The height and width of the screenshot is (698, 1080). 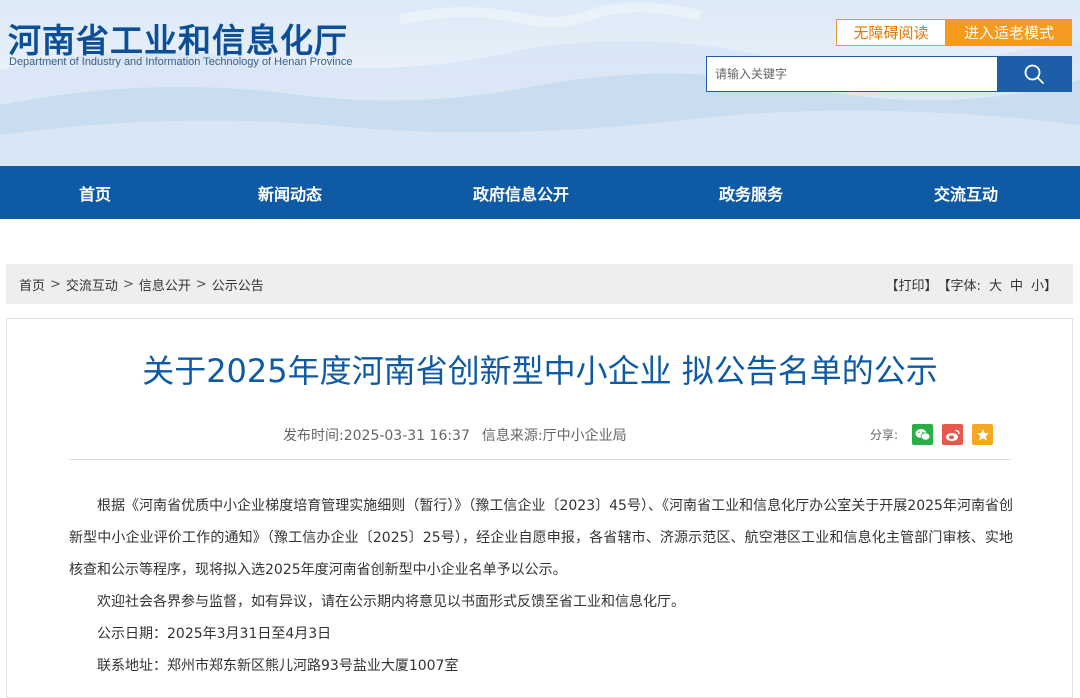 I want to click on source-value: 厅中小企业局, so click(x=584, y=436).